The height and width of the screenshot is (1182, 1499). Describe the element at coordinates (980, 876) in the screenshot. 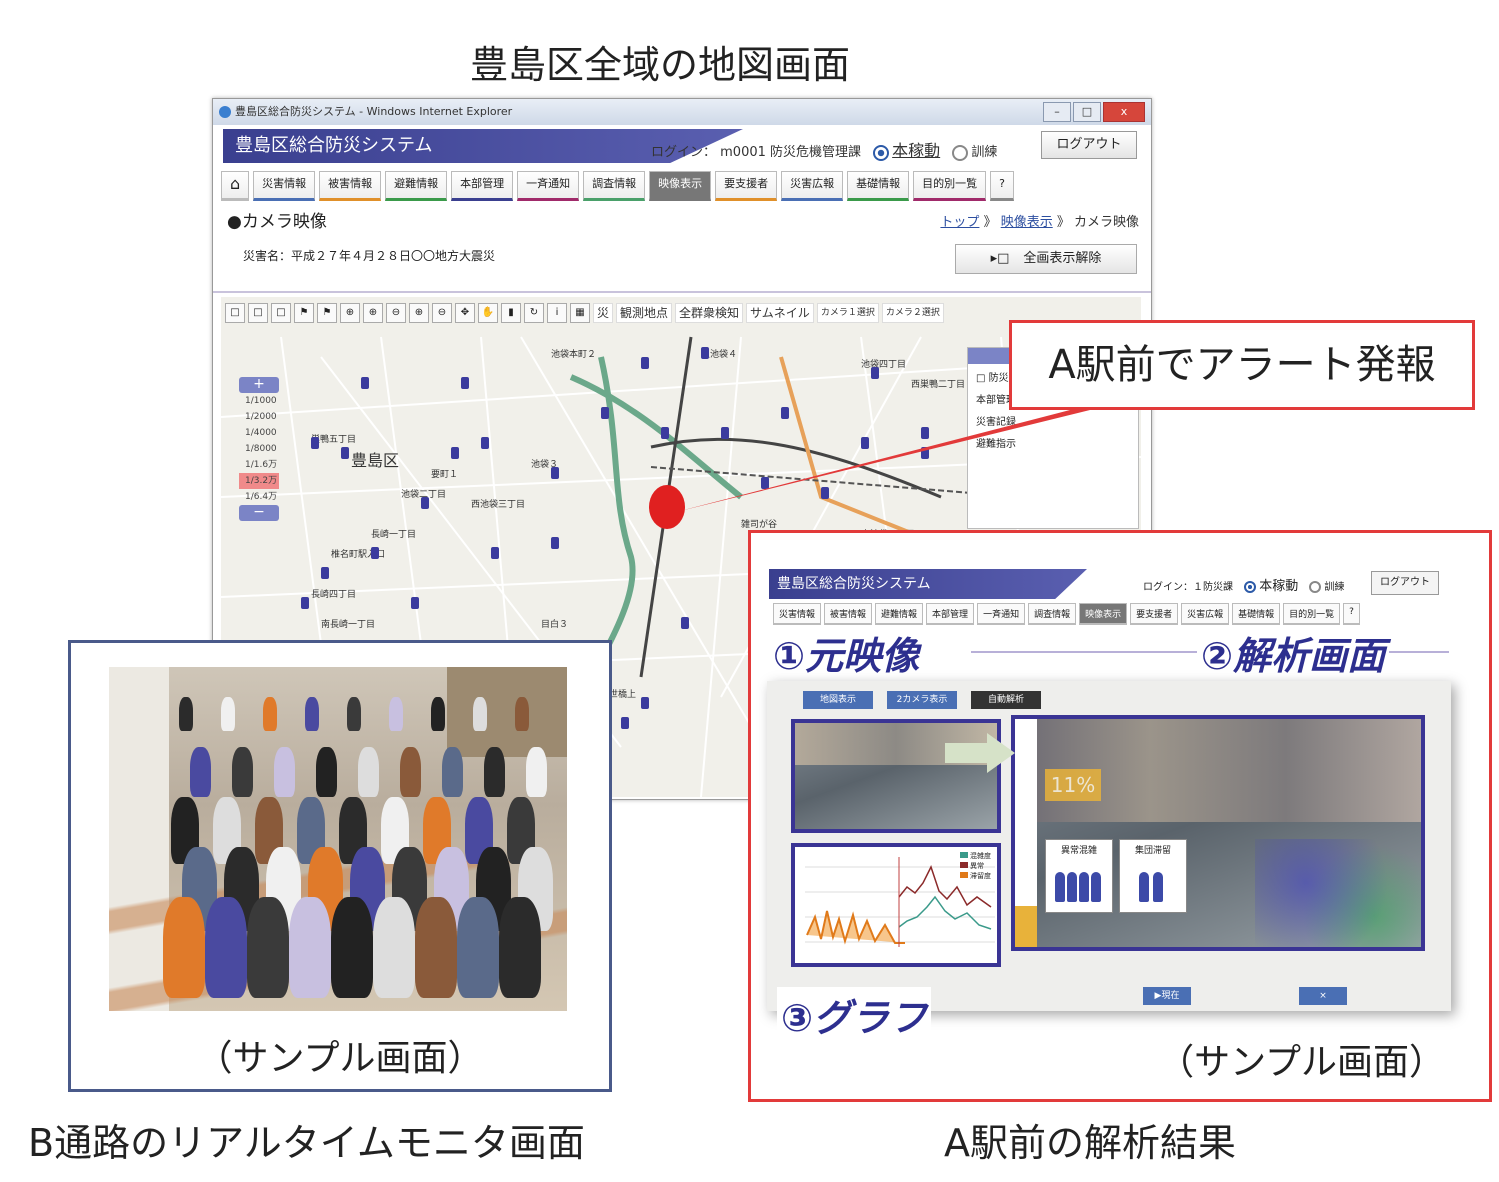

I see `graph-legend-label: 滞留度` at that location.